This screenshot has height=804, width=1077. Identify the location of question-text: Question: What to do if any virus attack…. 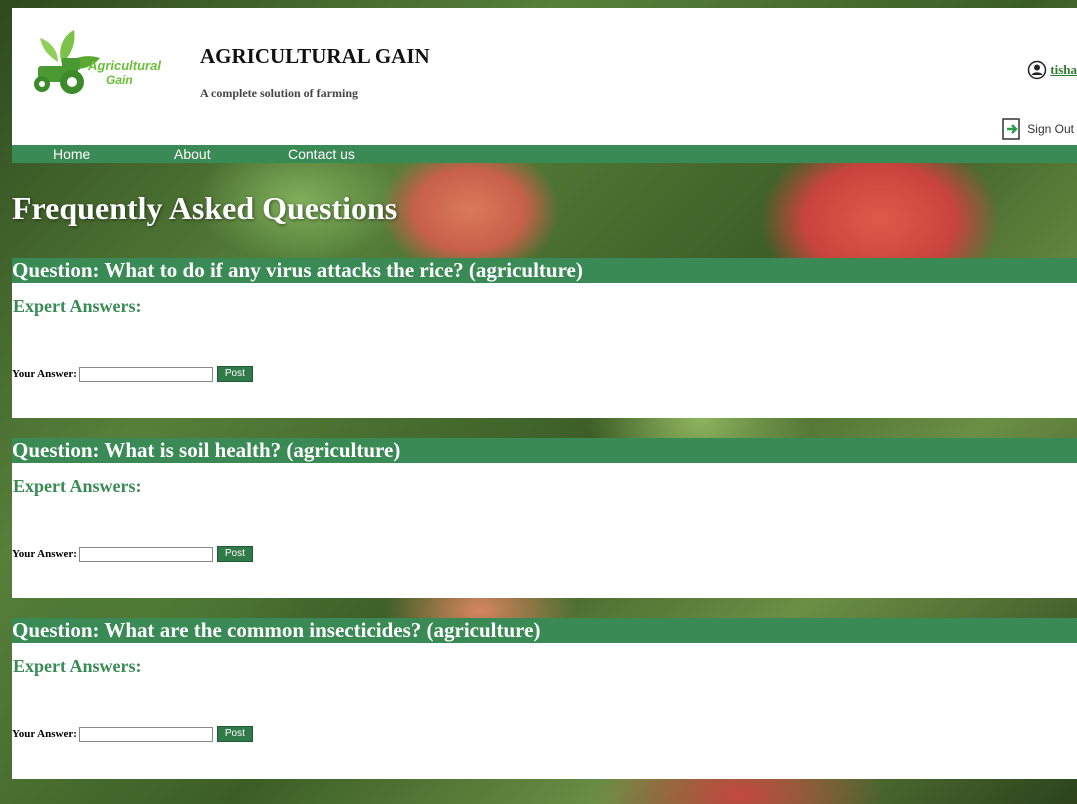
(297, 270).